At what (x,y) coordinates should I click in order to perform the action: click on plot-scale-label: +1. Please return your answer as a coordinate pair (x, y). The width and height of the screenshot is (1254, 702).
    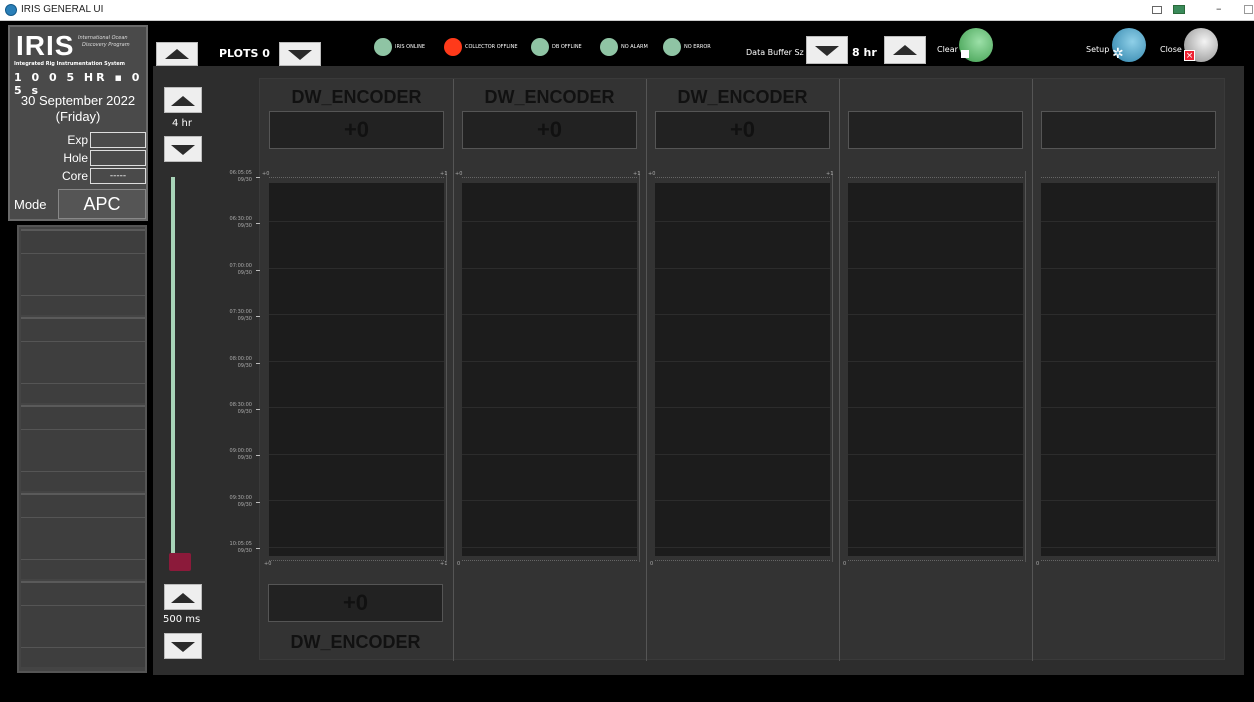
    Looking at the image, I should click on (830, 174).